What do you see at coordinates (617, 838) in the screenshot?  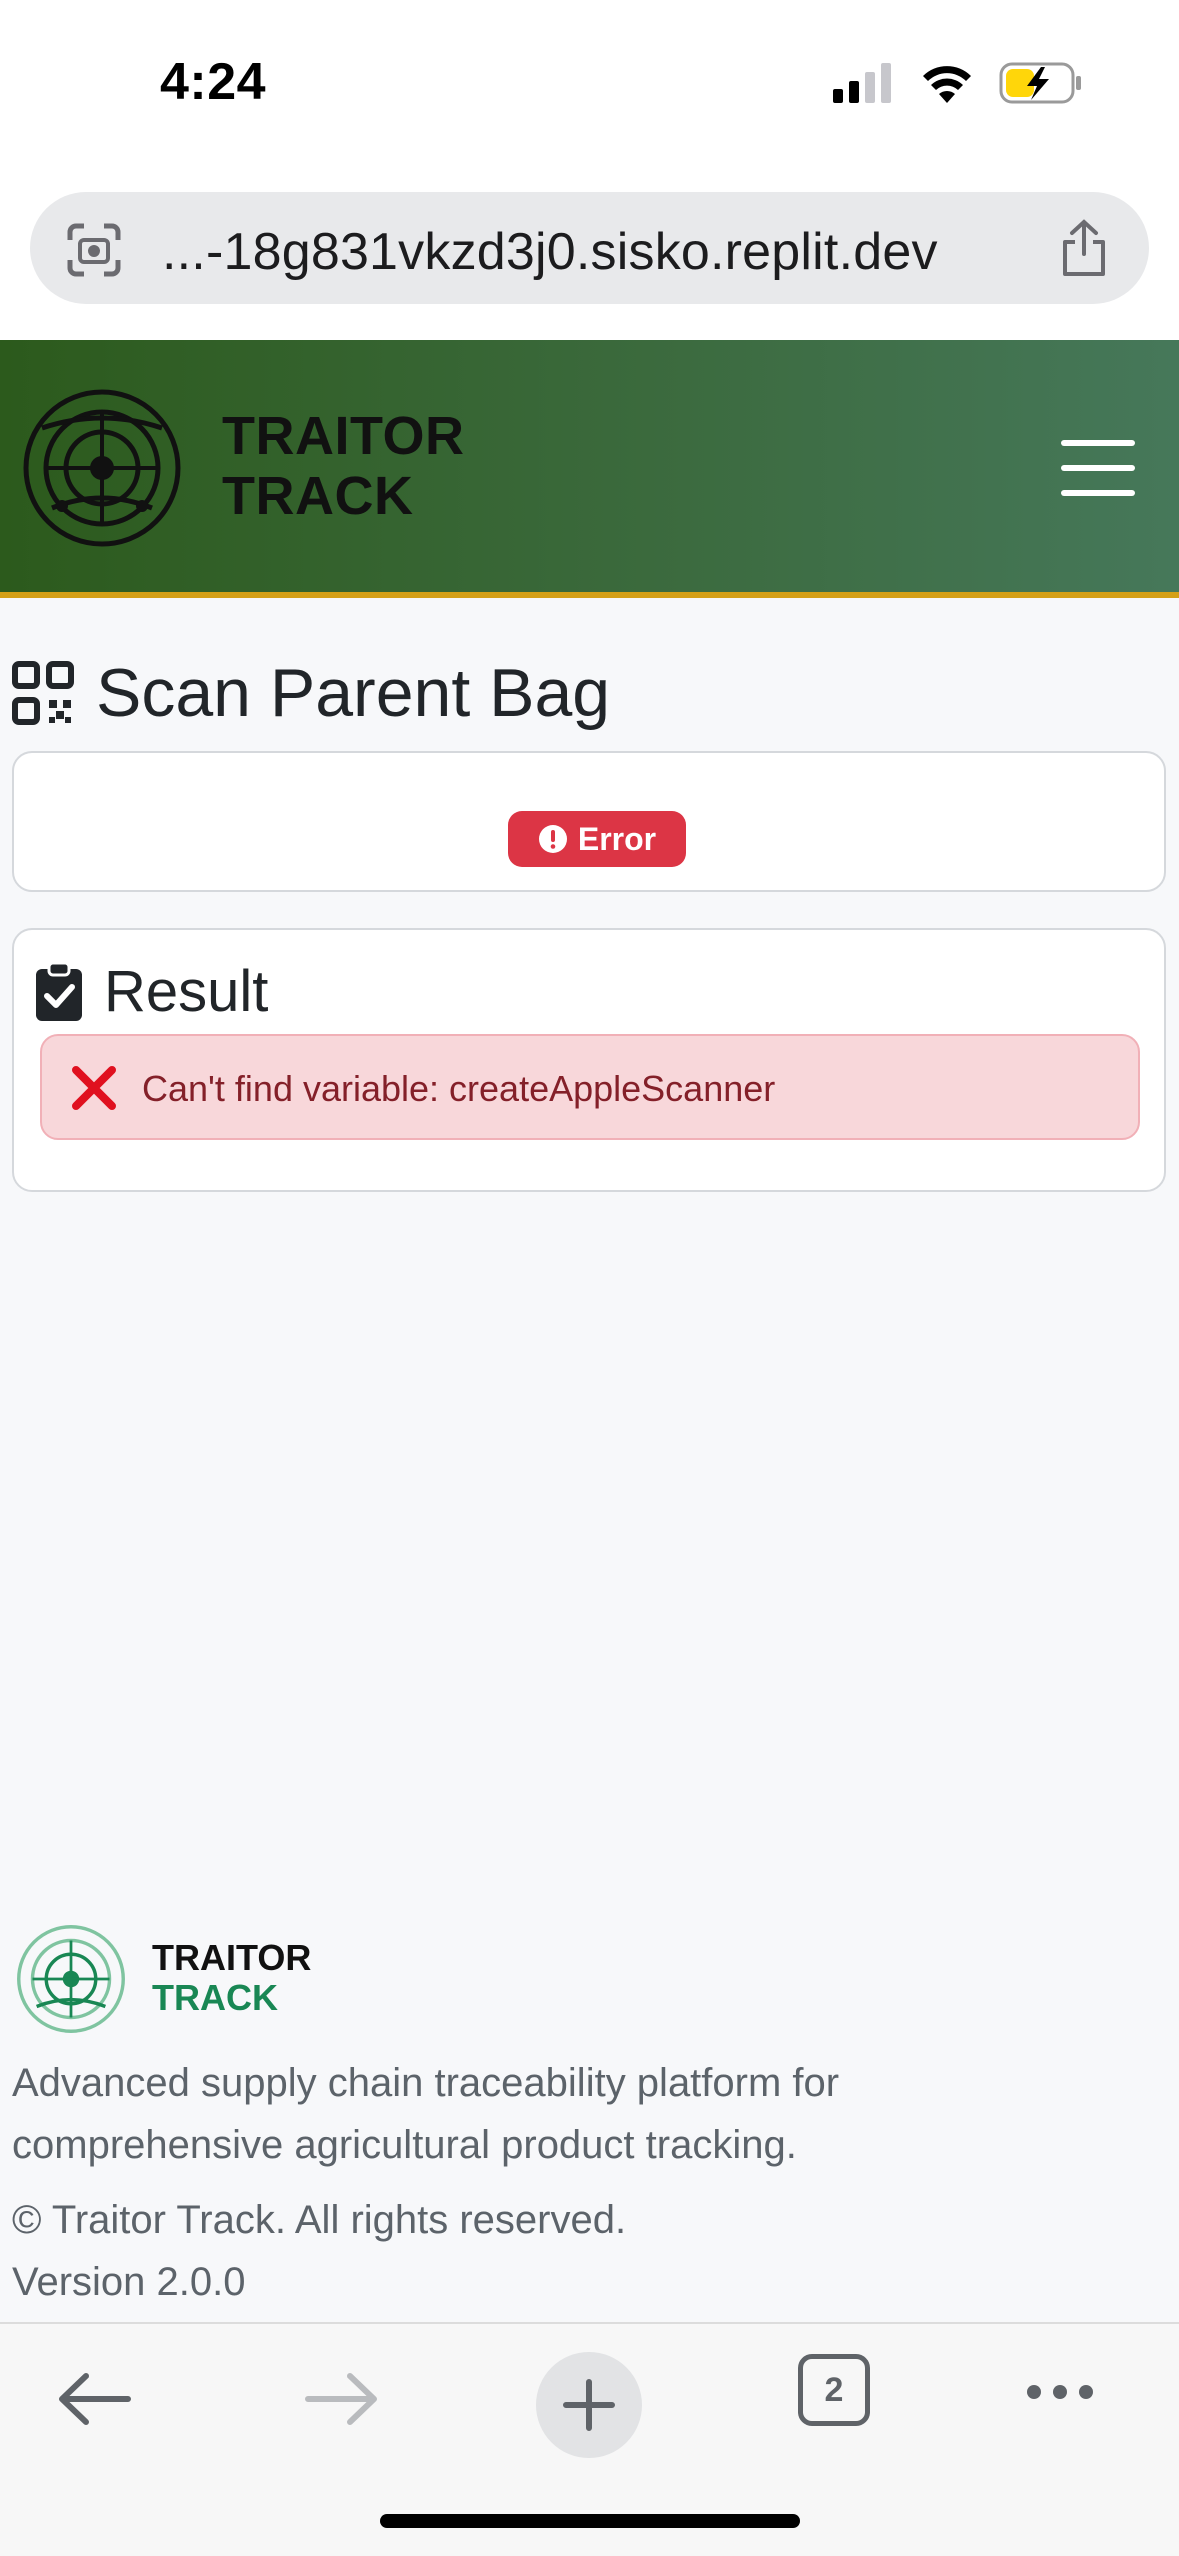 I see `status-badge-label: Error` at bounding box center [617, 838].